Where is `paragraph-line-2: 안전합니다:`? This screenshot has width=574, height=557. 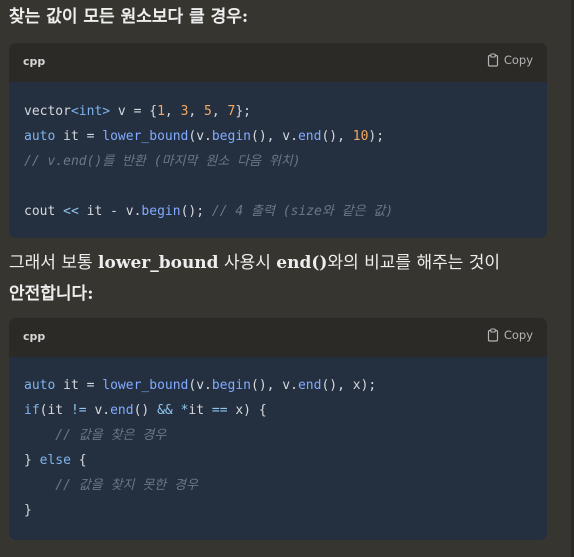 paragraph-line-2: 안전합니다: is located at coordinates (51, 294).